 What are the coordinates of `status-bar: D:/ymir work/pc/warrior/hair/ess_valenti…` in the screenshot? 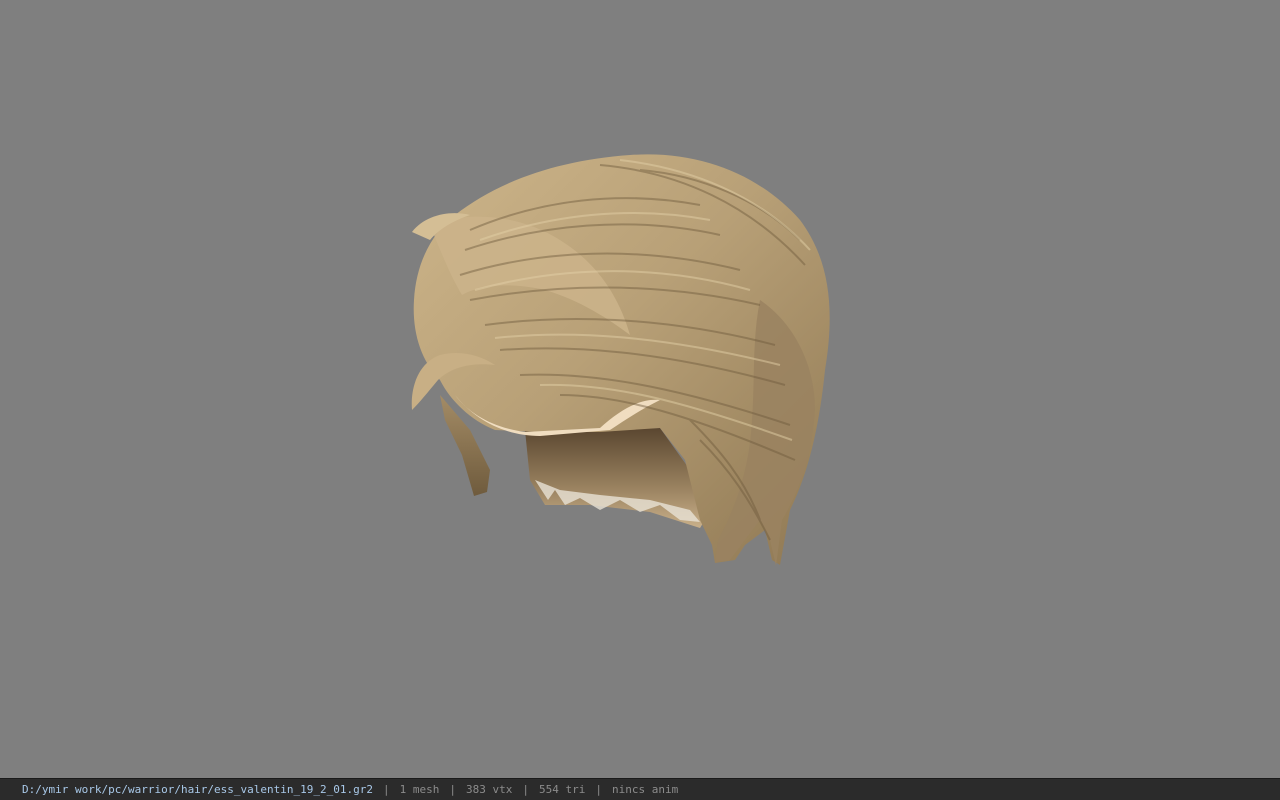 It's located at (640, 789).